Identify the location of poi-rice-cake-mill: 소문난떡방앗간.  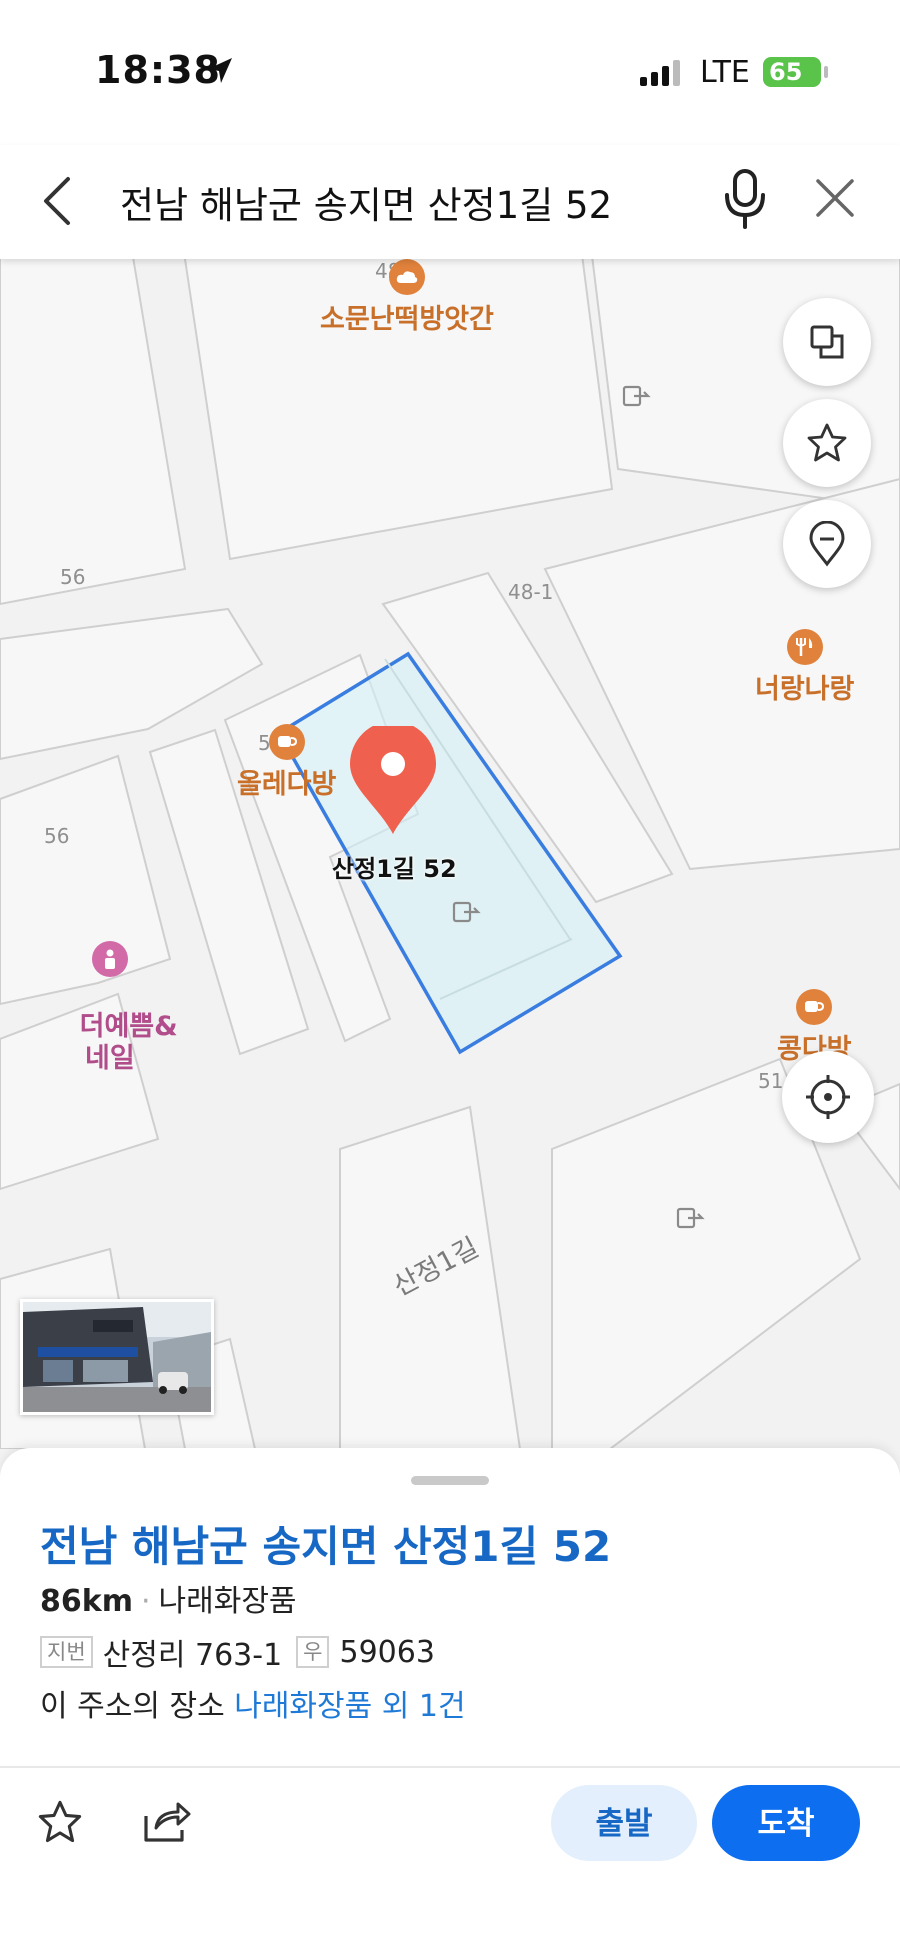
(407, 297).